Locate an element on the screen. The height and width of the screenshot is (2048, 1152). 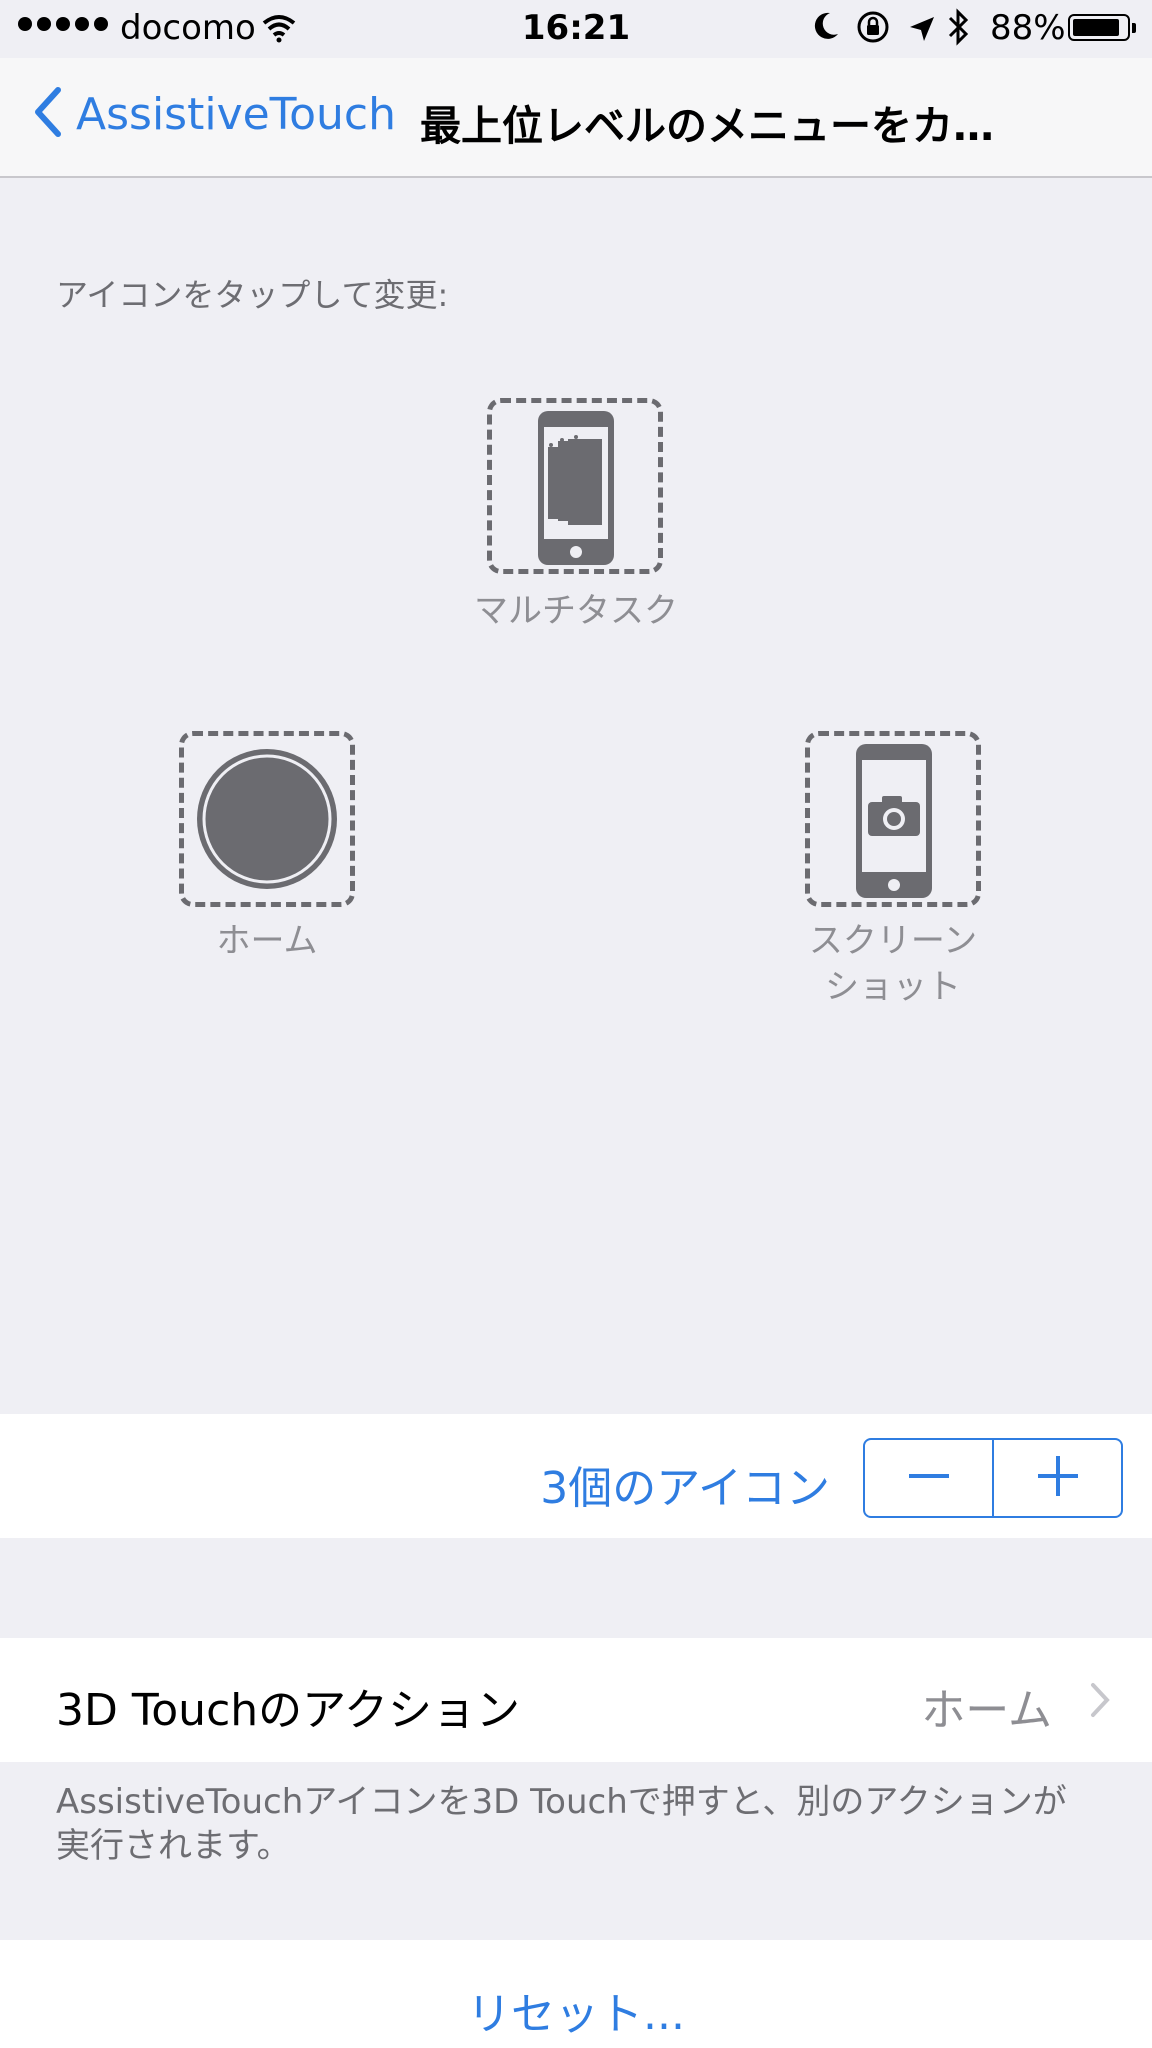
3d-touch-action-label: 3D Touchのアクション is located at coordinates (288, 1710).